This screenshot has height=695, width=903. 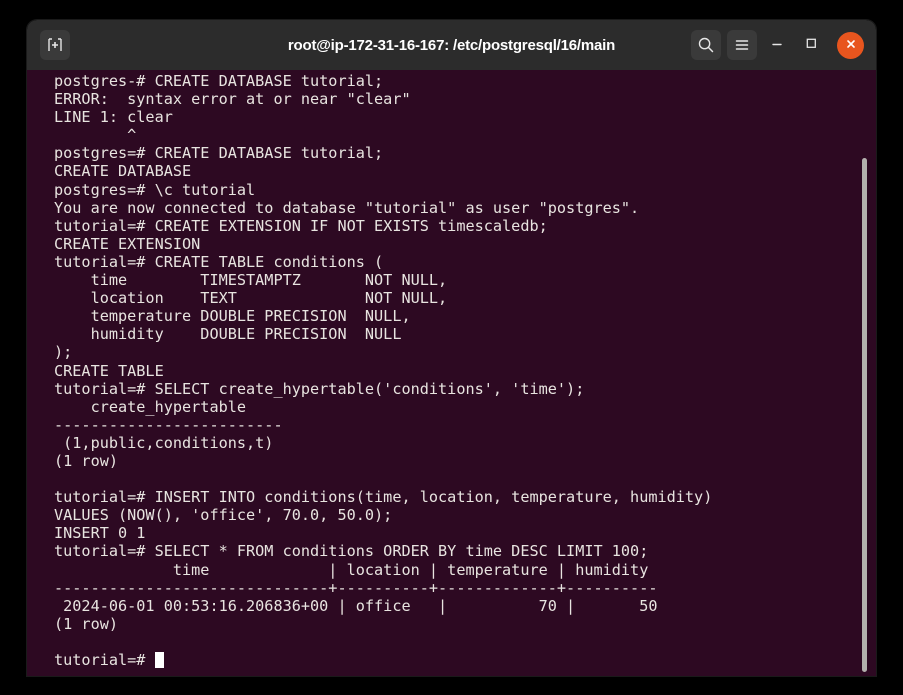 I want to click on close-icon, so click(x=851, y=45).